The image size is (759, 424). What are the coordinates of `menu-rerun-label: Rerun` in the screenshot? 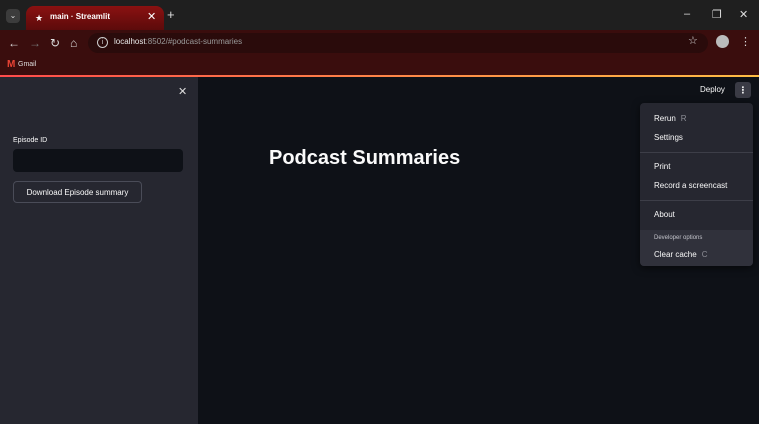 It's located at (665, 118).